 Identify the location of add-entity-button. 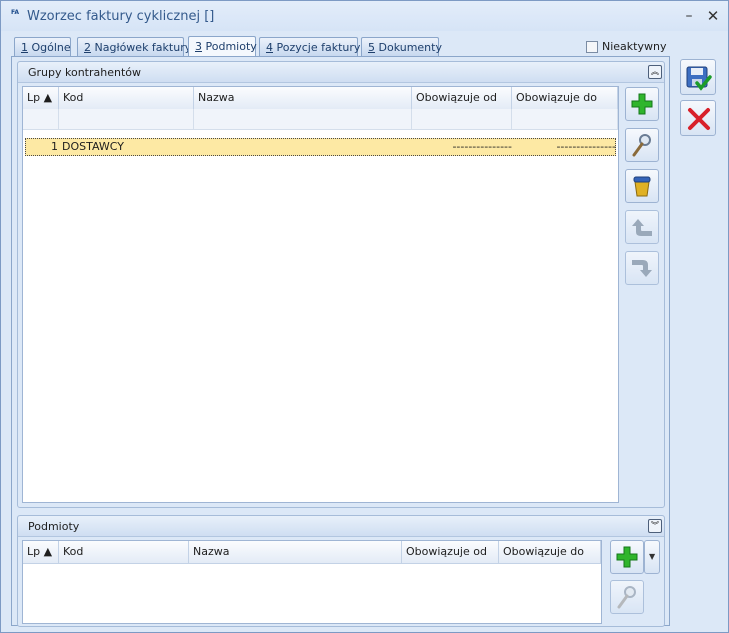
(627, 557).